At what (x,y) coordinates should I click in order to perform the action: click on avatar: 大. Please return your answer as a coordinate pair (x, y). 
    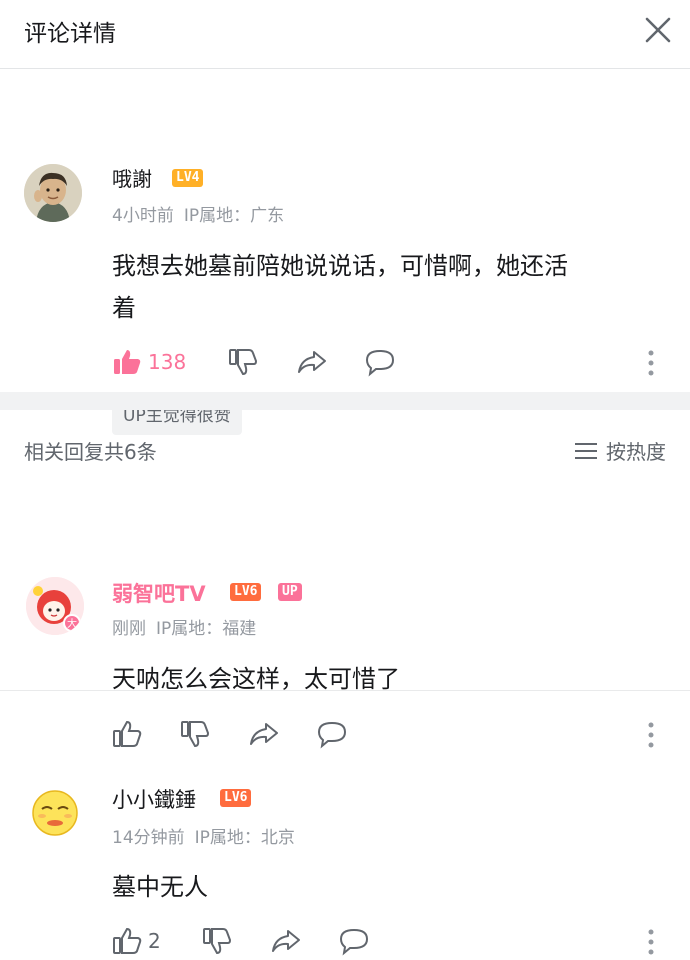
    Looking at the image, I should click on (55, 606).